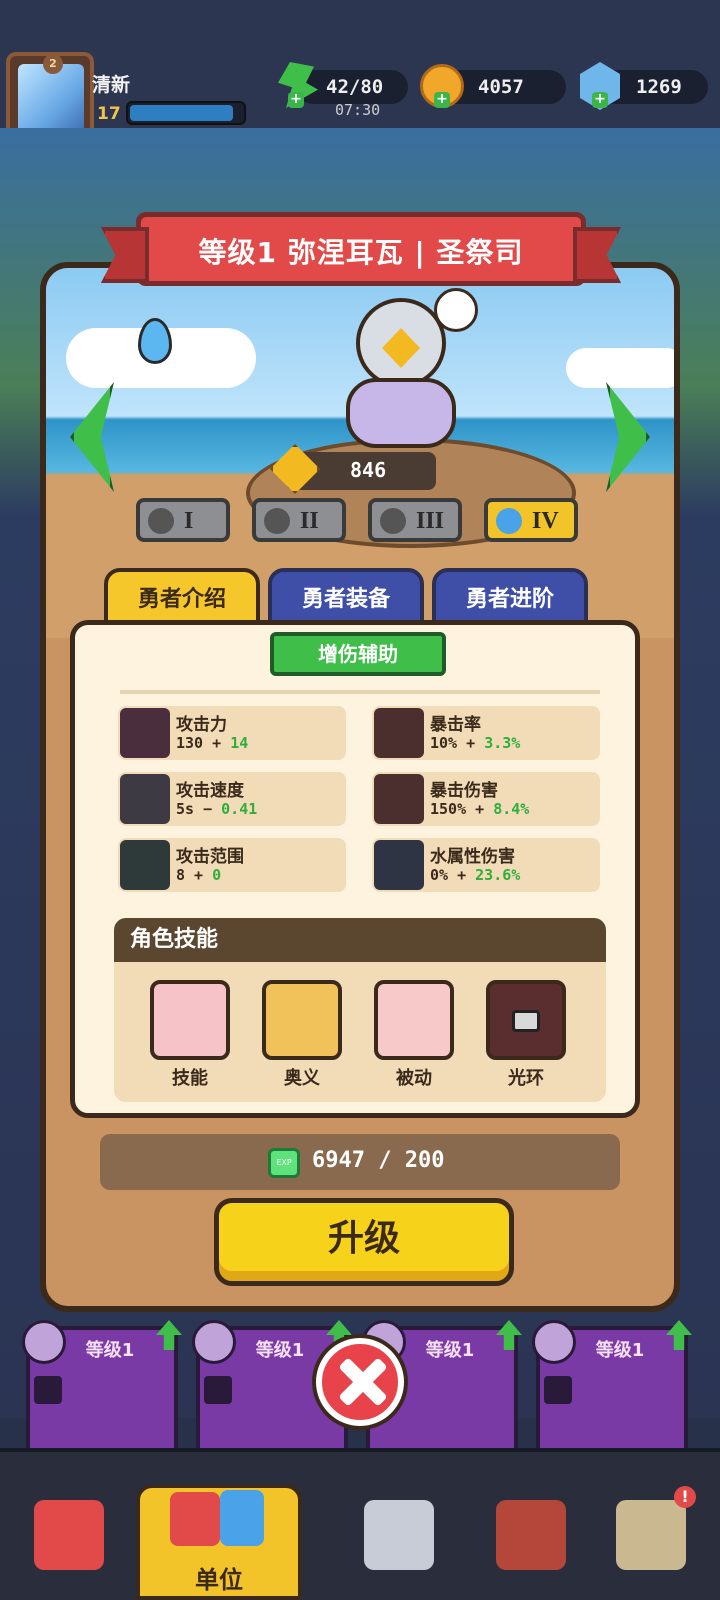 Image resolution: width=720 pixels, height=1600 pixels. What do you see at coordinates (190, 1078) in the screenshot?
I see `skill-label: 技能` at bounding box center [190, 1078].